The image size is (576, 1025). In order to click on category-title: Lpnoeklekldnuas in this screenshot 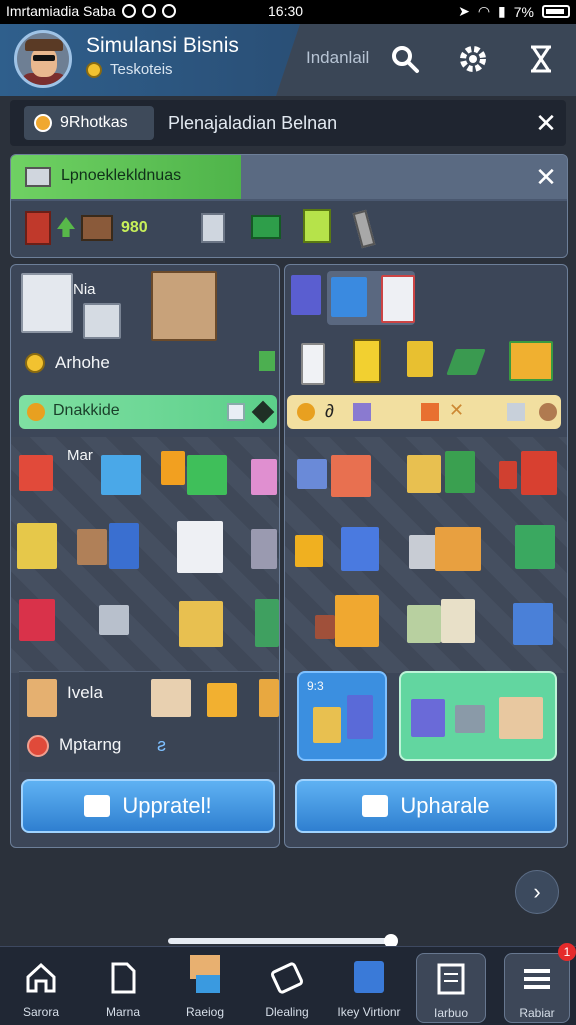, I will do `click(121, 175)`.